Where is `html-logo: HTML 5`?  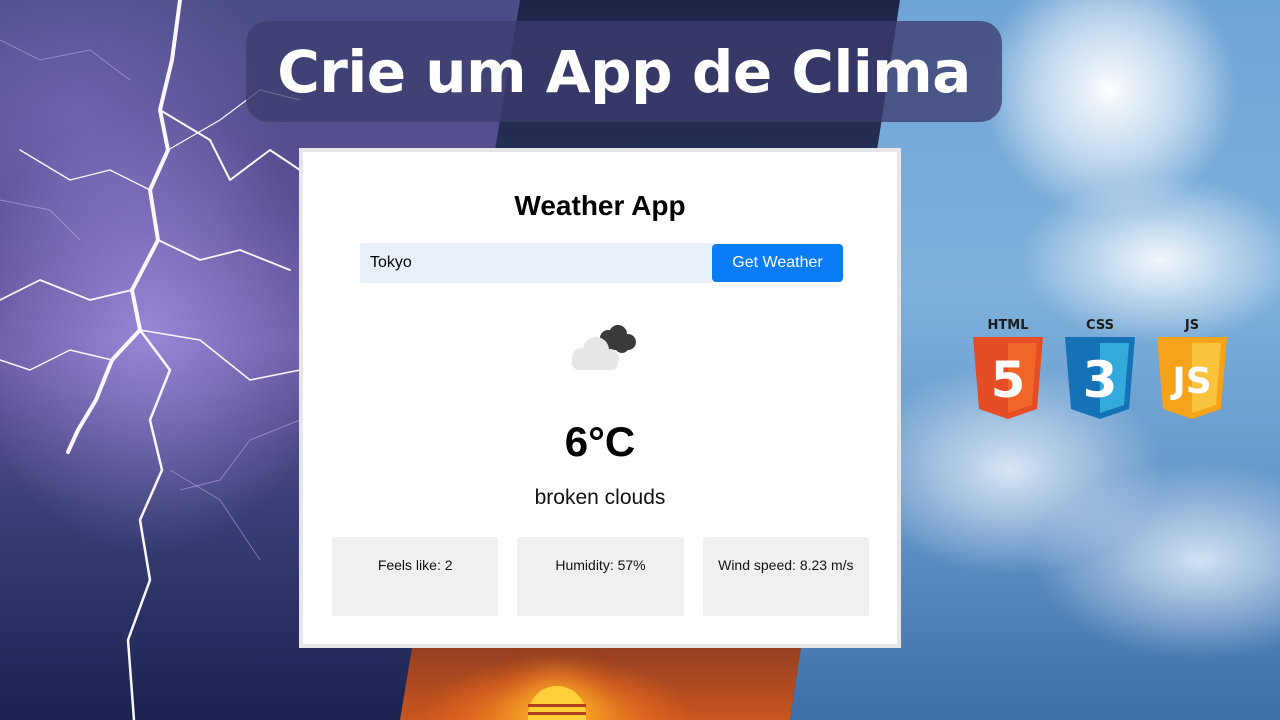
html-logo: HTML 5 is located at coordinates (1008, 368).